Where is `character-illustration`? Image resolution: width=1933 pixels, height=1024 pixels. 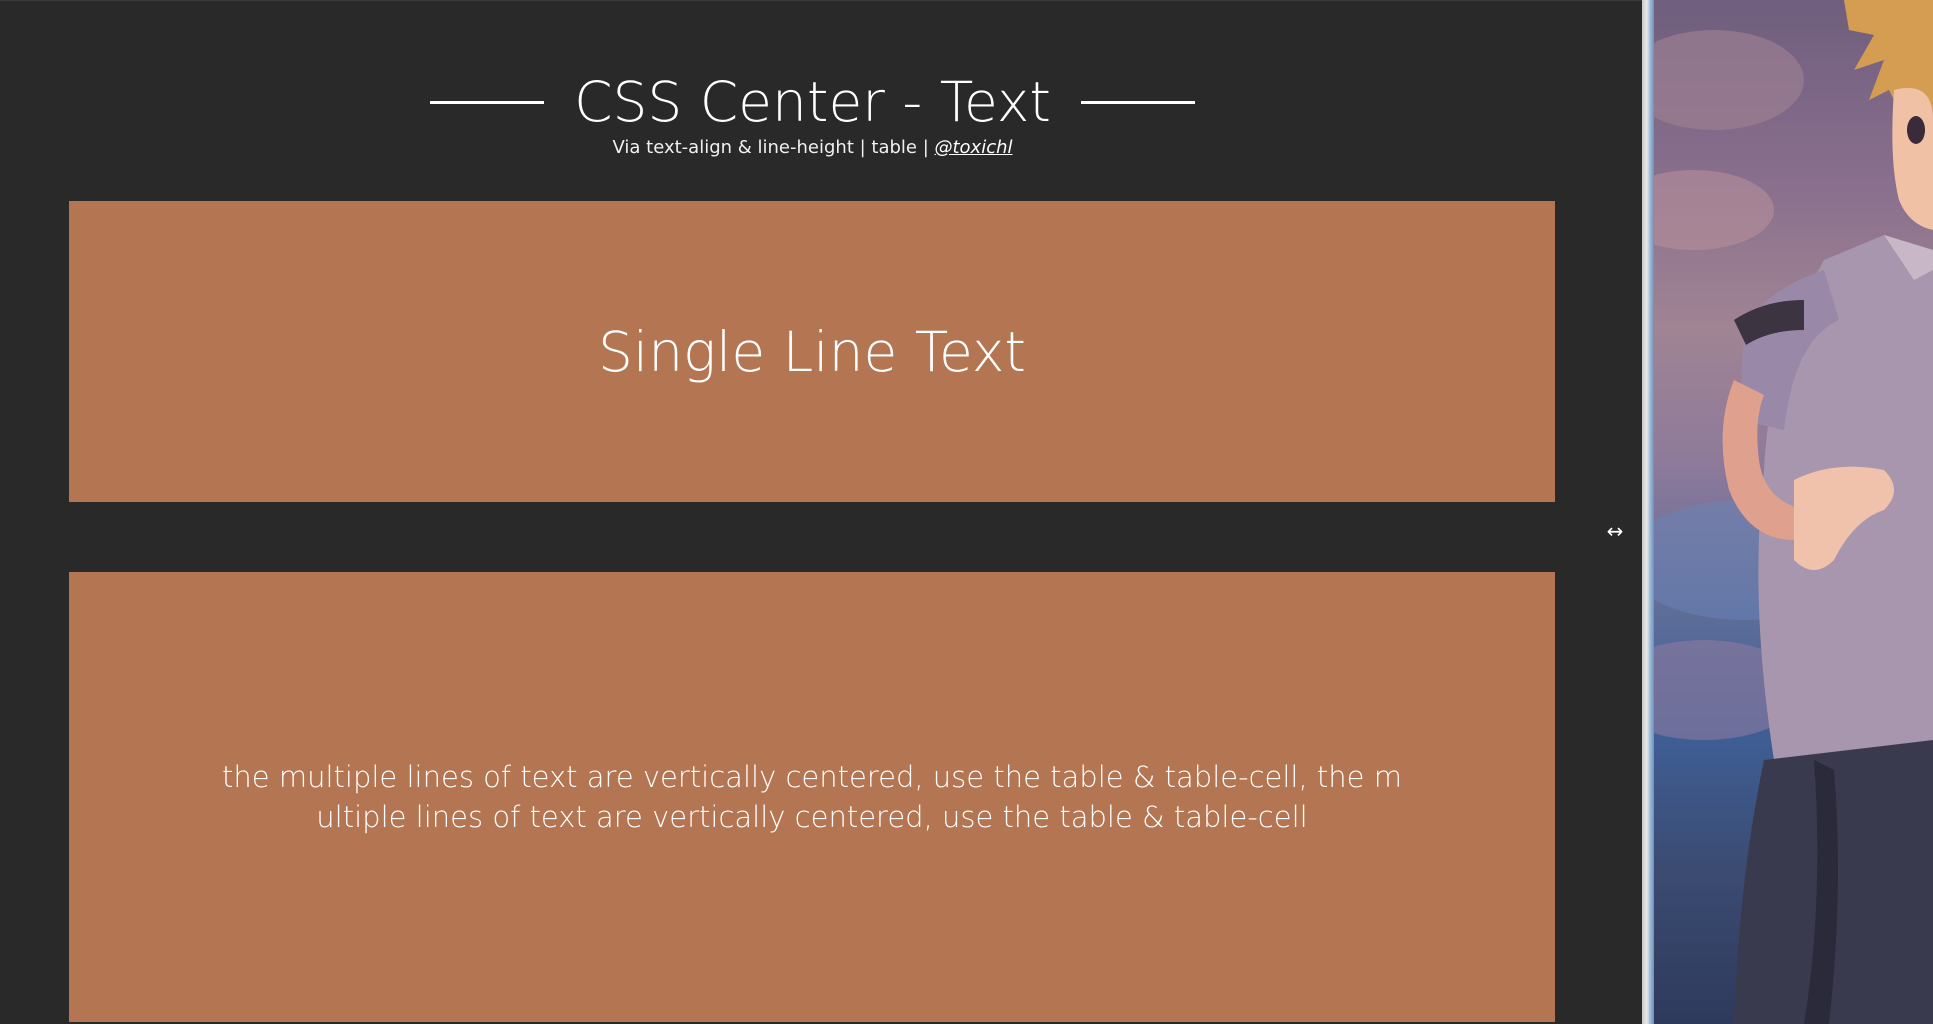 character-illustration is located at coordinates (1793, 512).